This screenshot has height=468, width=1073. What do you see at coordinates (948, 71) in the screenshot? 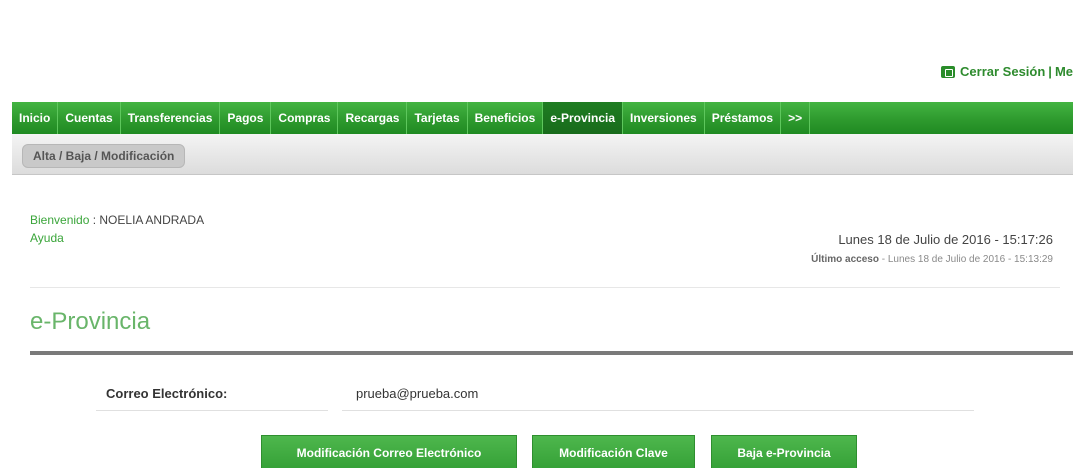
I see `logout-icon` at bounding box center [948, 71].